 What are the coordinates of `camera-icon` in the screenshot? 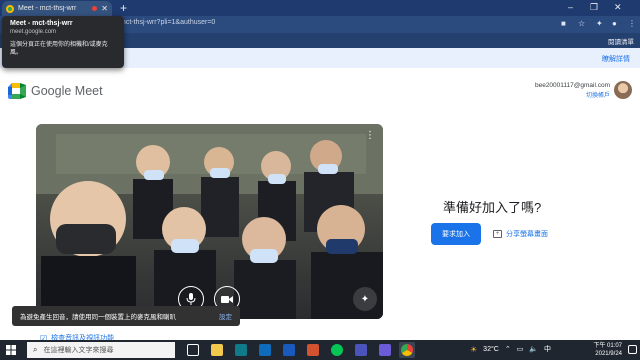 It's located at (227, 299).